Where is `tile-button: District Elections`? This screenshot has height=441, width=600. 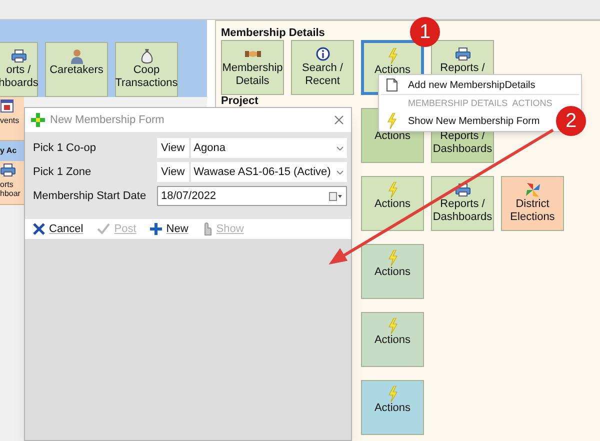 tile-button: District Elections is located at coordinates (532, 203).